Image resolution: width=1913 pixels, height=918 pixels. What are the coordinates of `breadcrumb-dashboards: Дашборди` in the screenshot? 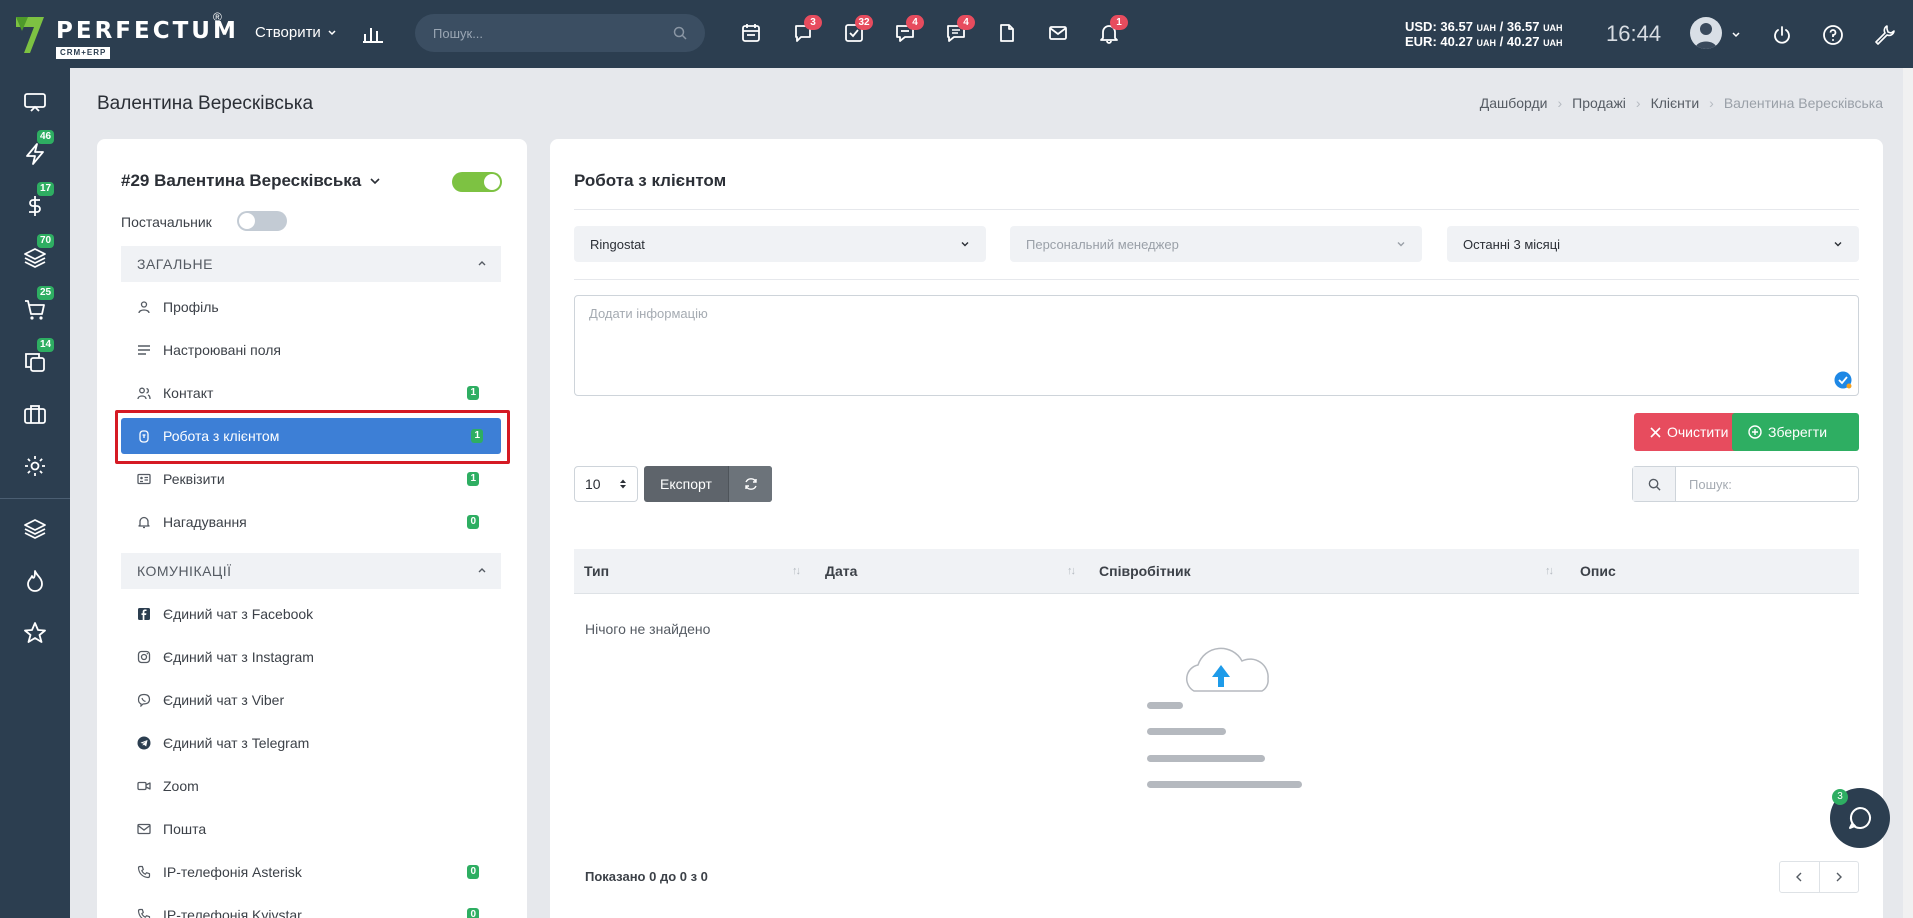 It's located at (1514, 103).